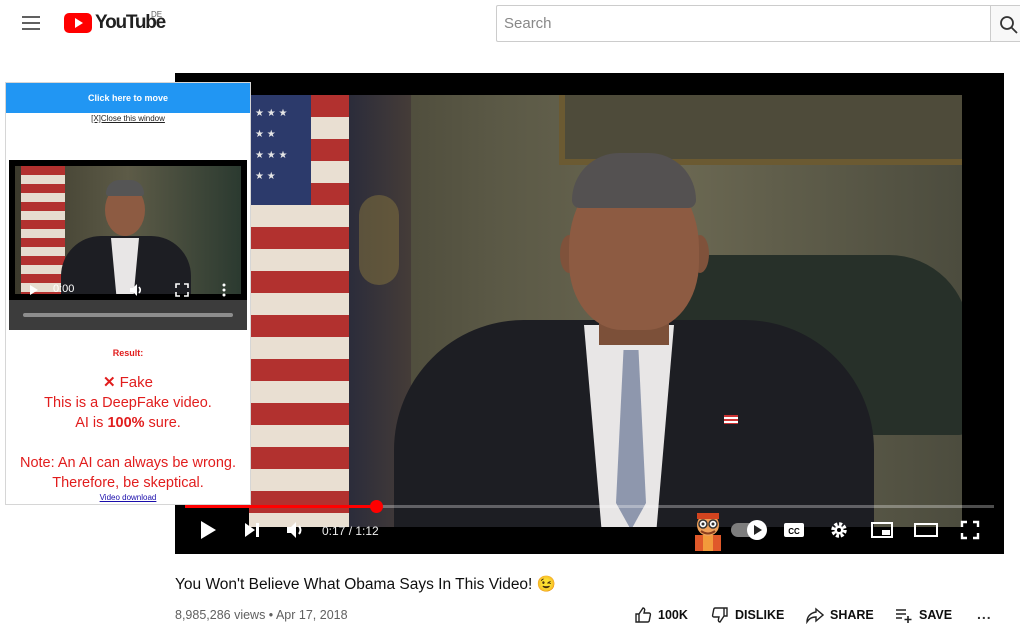 The image size is (1020, 638). Describe the element at coordinates (128, 118) in the screenshot. I see `close-window-link: [X]Close this window` at that location.